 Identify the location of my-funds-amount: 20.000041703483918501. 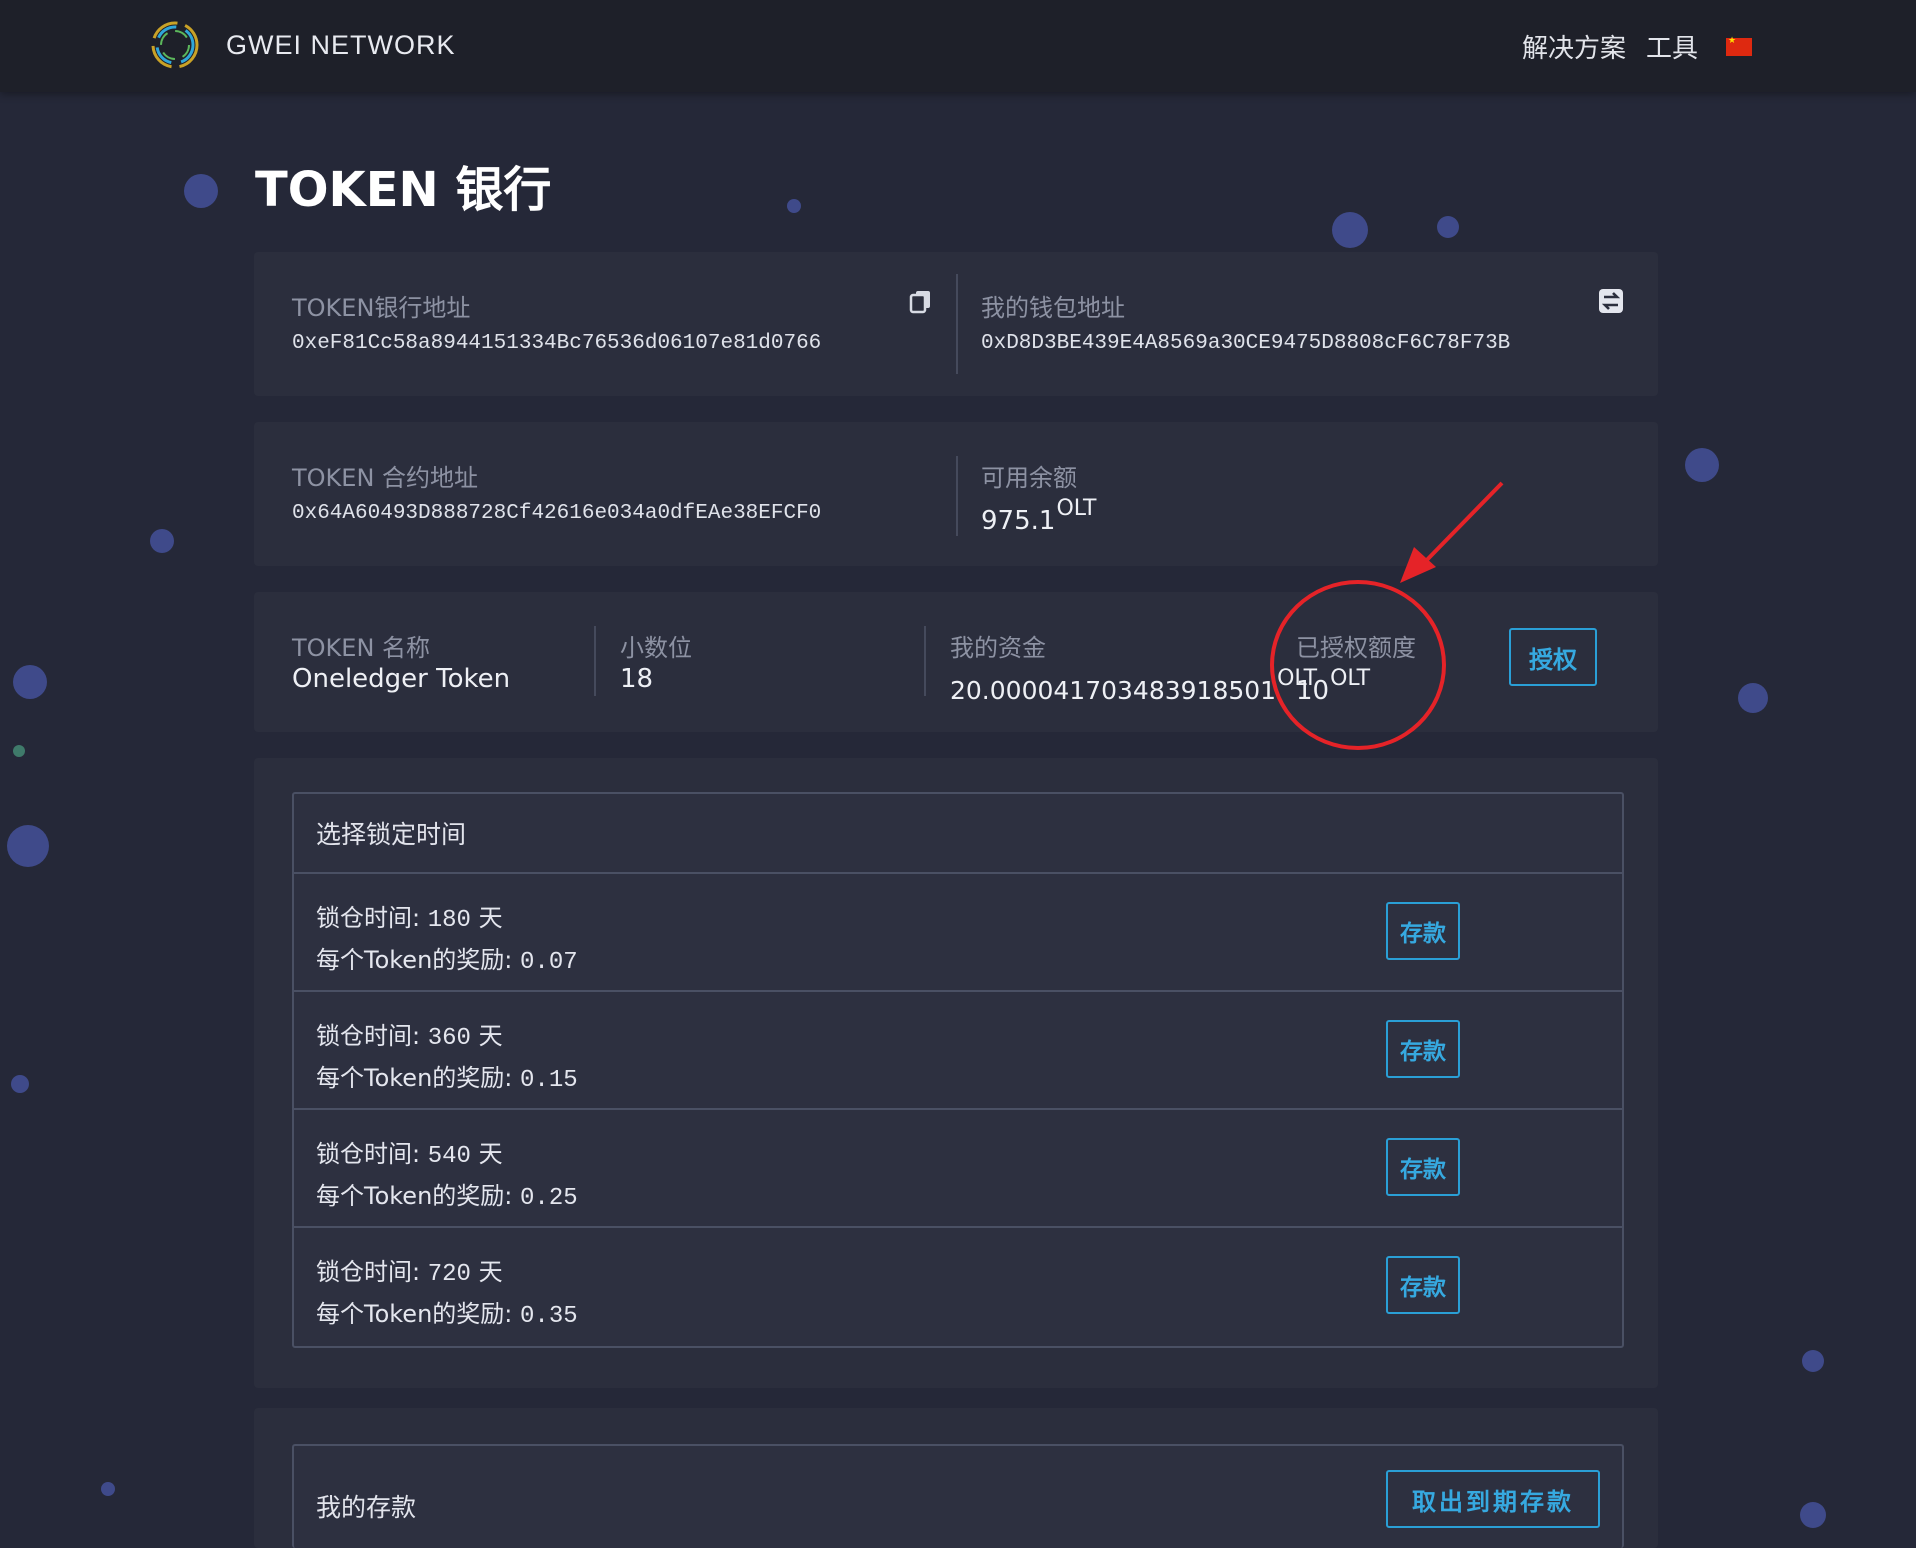
(1113, 690).